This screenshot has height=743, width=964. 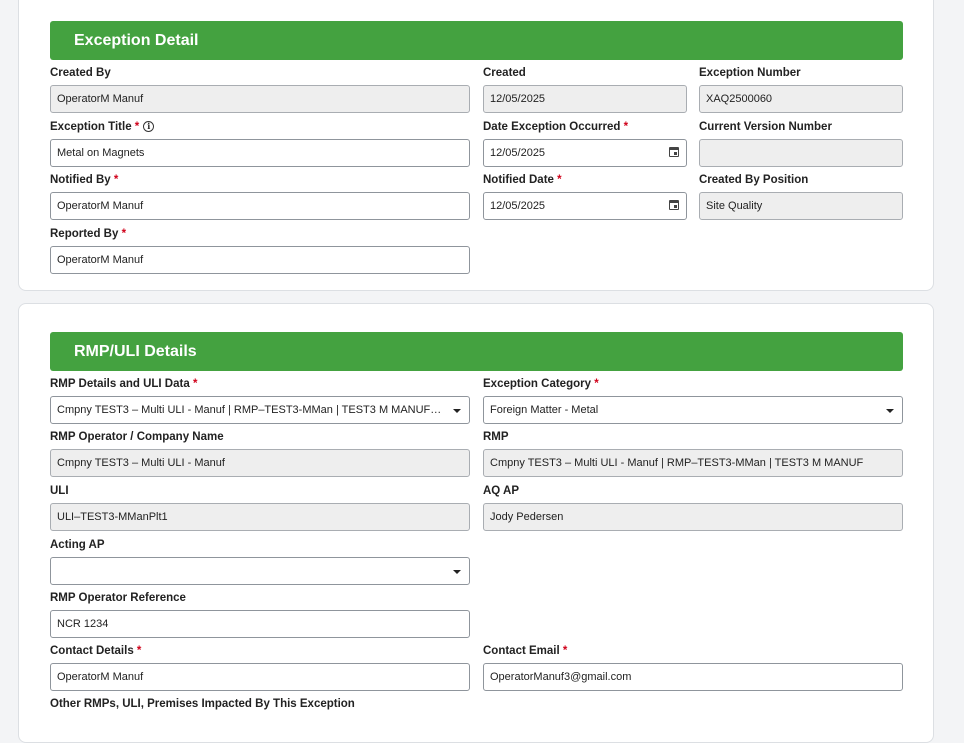 I want to click on created-by-position-label: Created By Position, so click(x=754, y=180).